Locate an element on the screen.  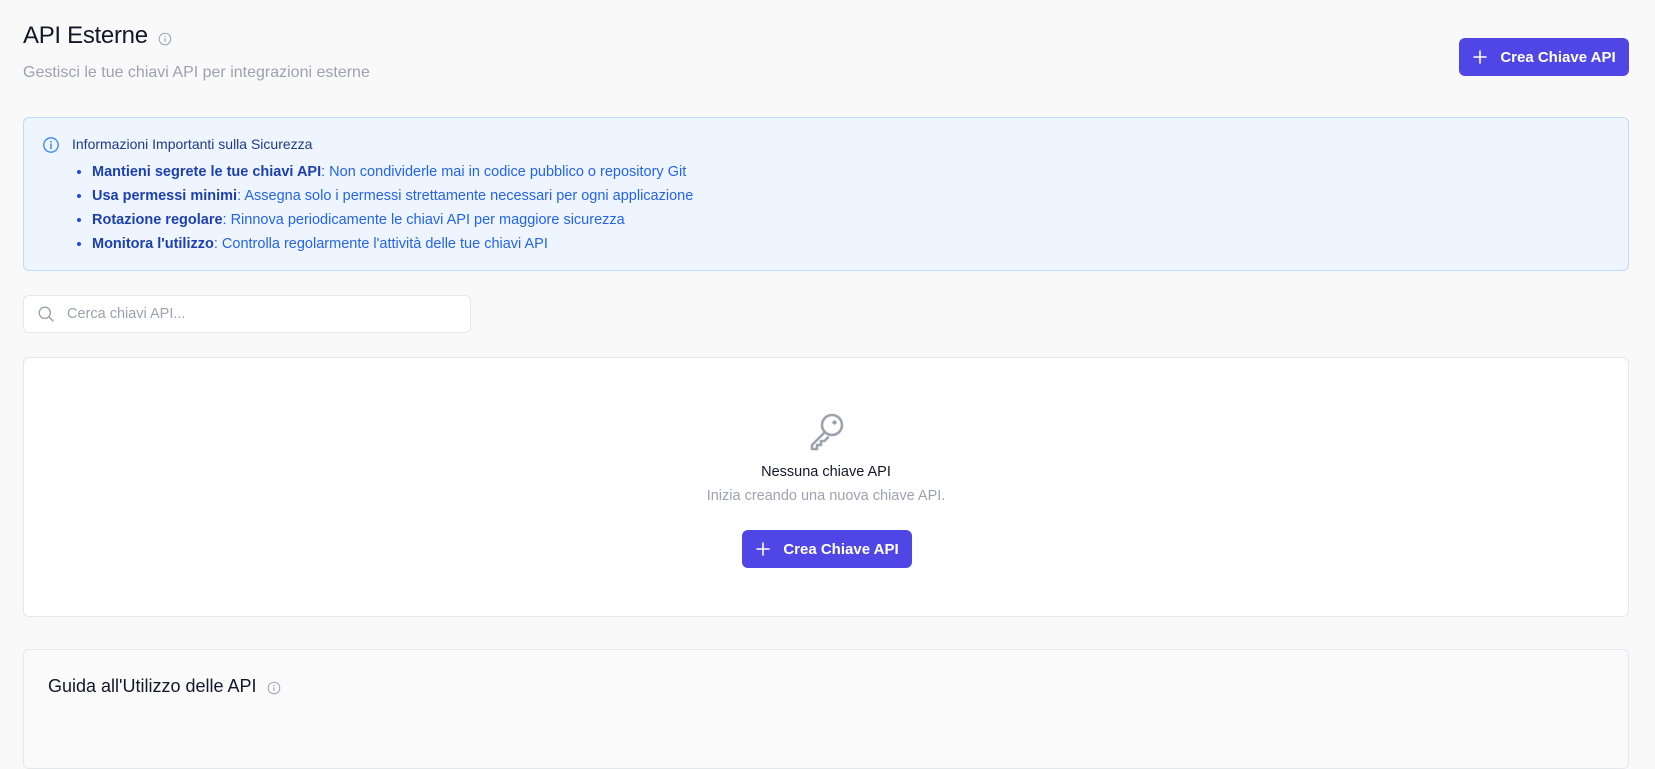
search-icon is located at coordinates (46, 314).